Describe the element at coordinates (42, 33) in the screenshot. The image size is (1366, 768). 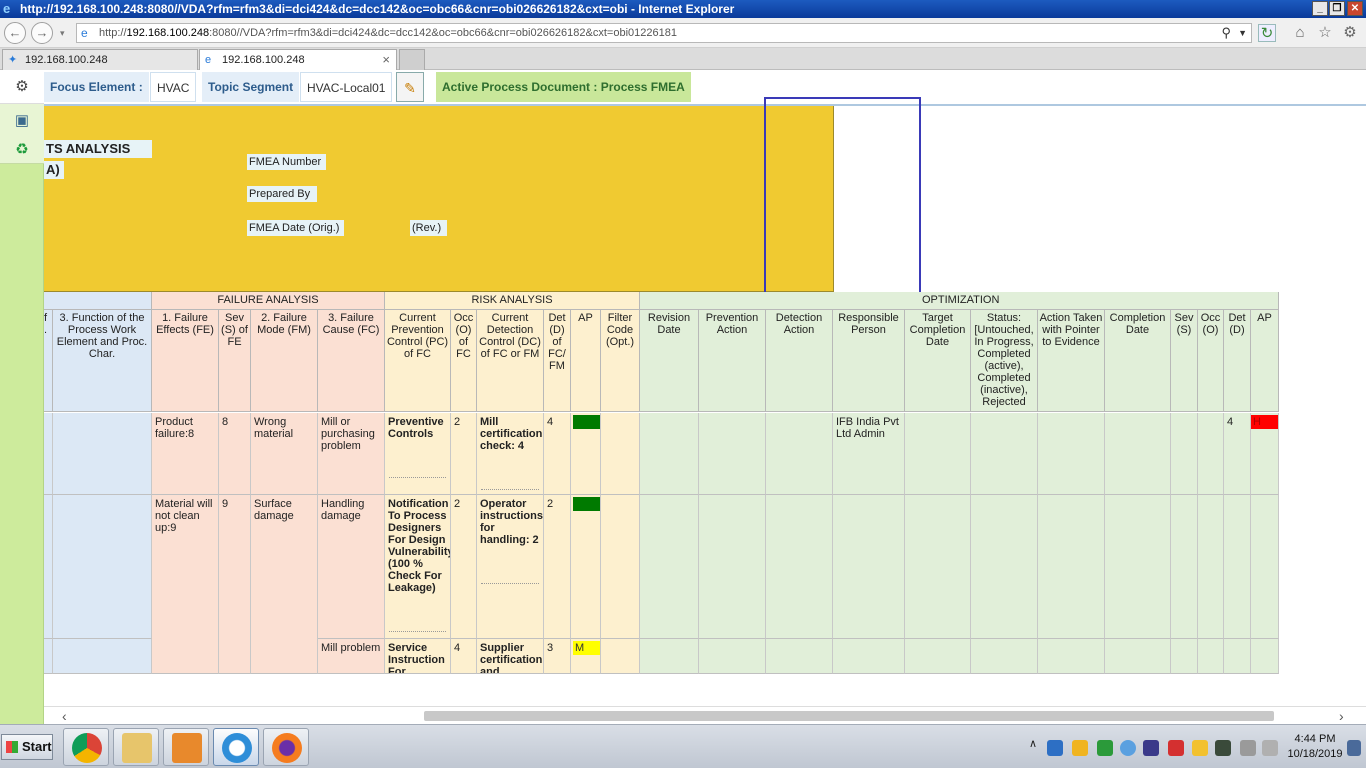
I see `forward-button: →` at that location.